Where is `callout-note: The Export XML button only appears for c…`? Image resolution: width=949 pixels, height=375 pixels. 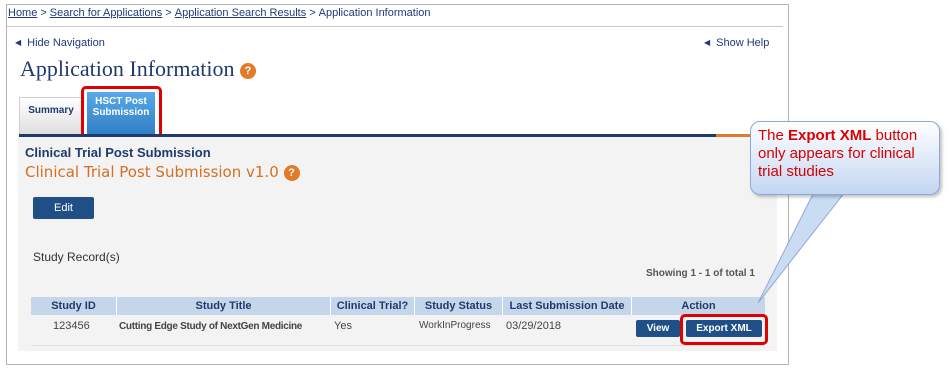 callout-note: The Export XML button only appears for c… is located at coordinates (845, 158).